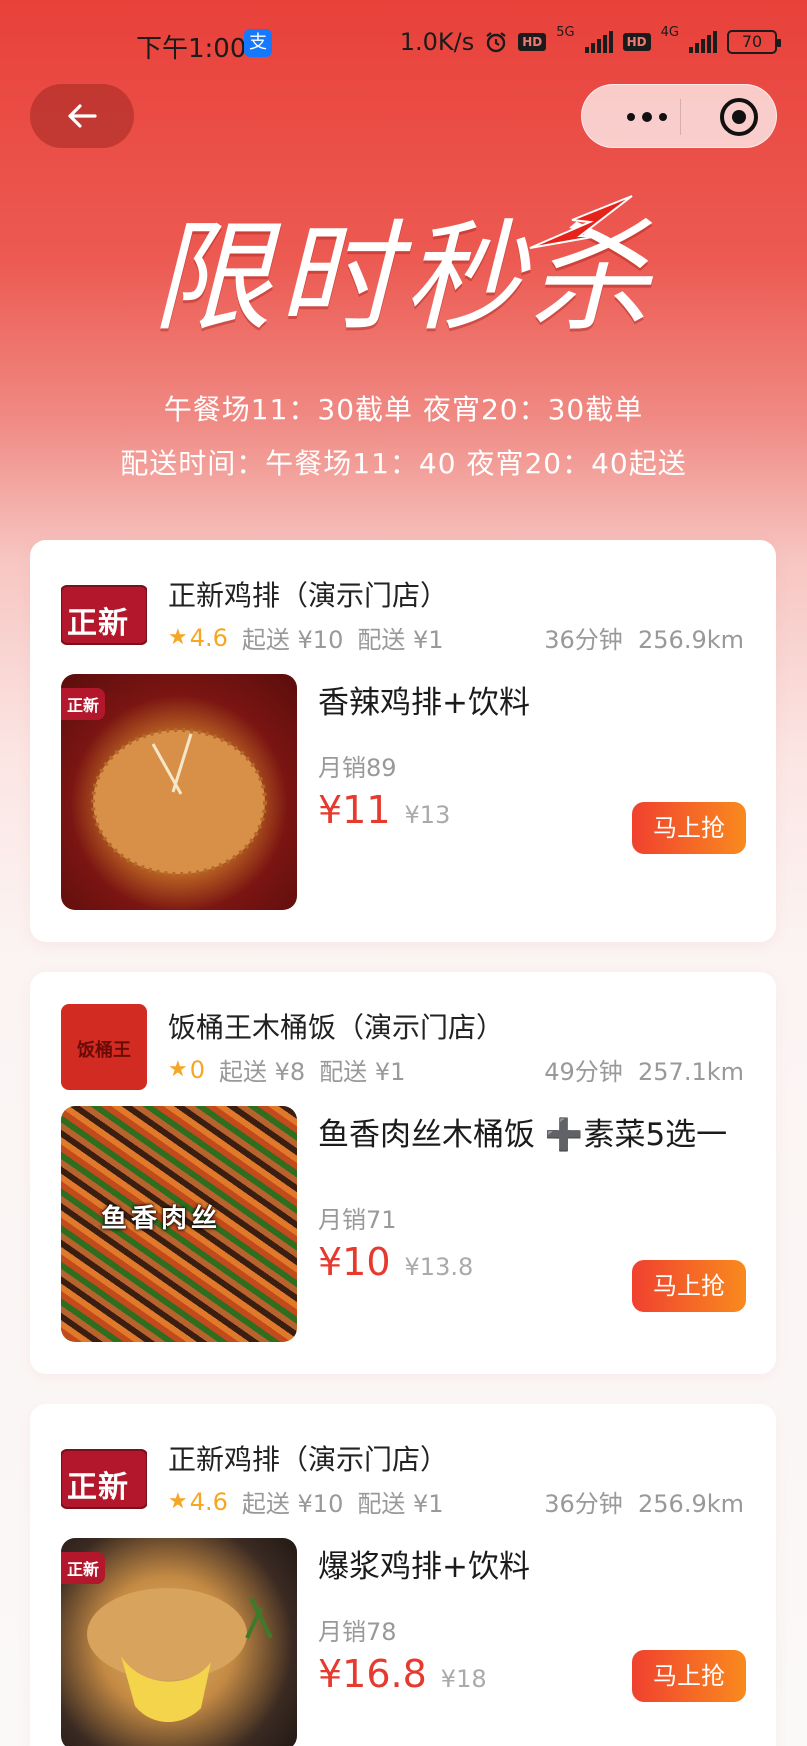 The width and height of the screenshot is (807, 1746). What do you see at coordinates (583, 1072) in the screenshot?
I see `eta: 49分钟` at bounding box center [583, 1072].